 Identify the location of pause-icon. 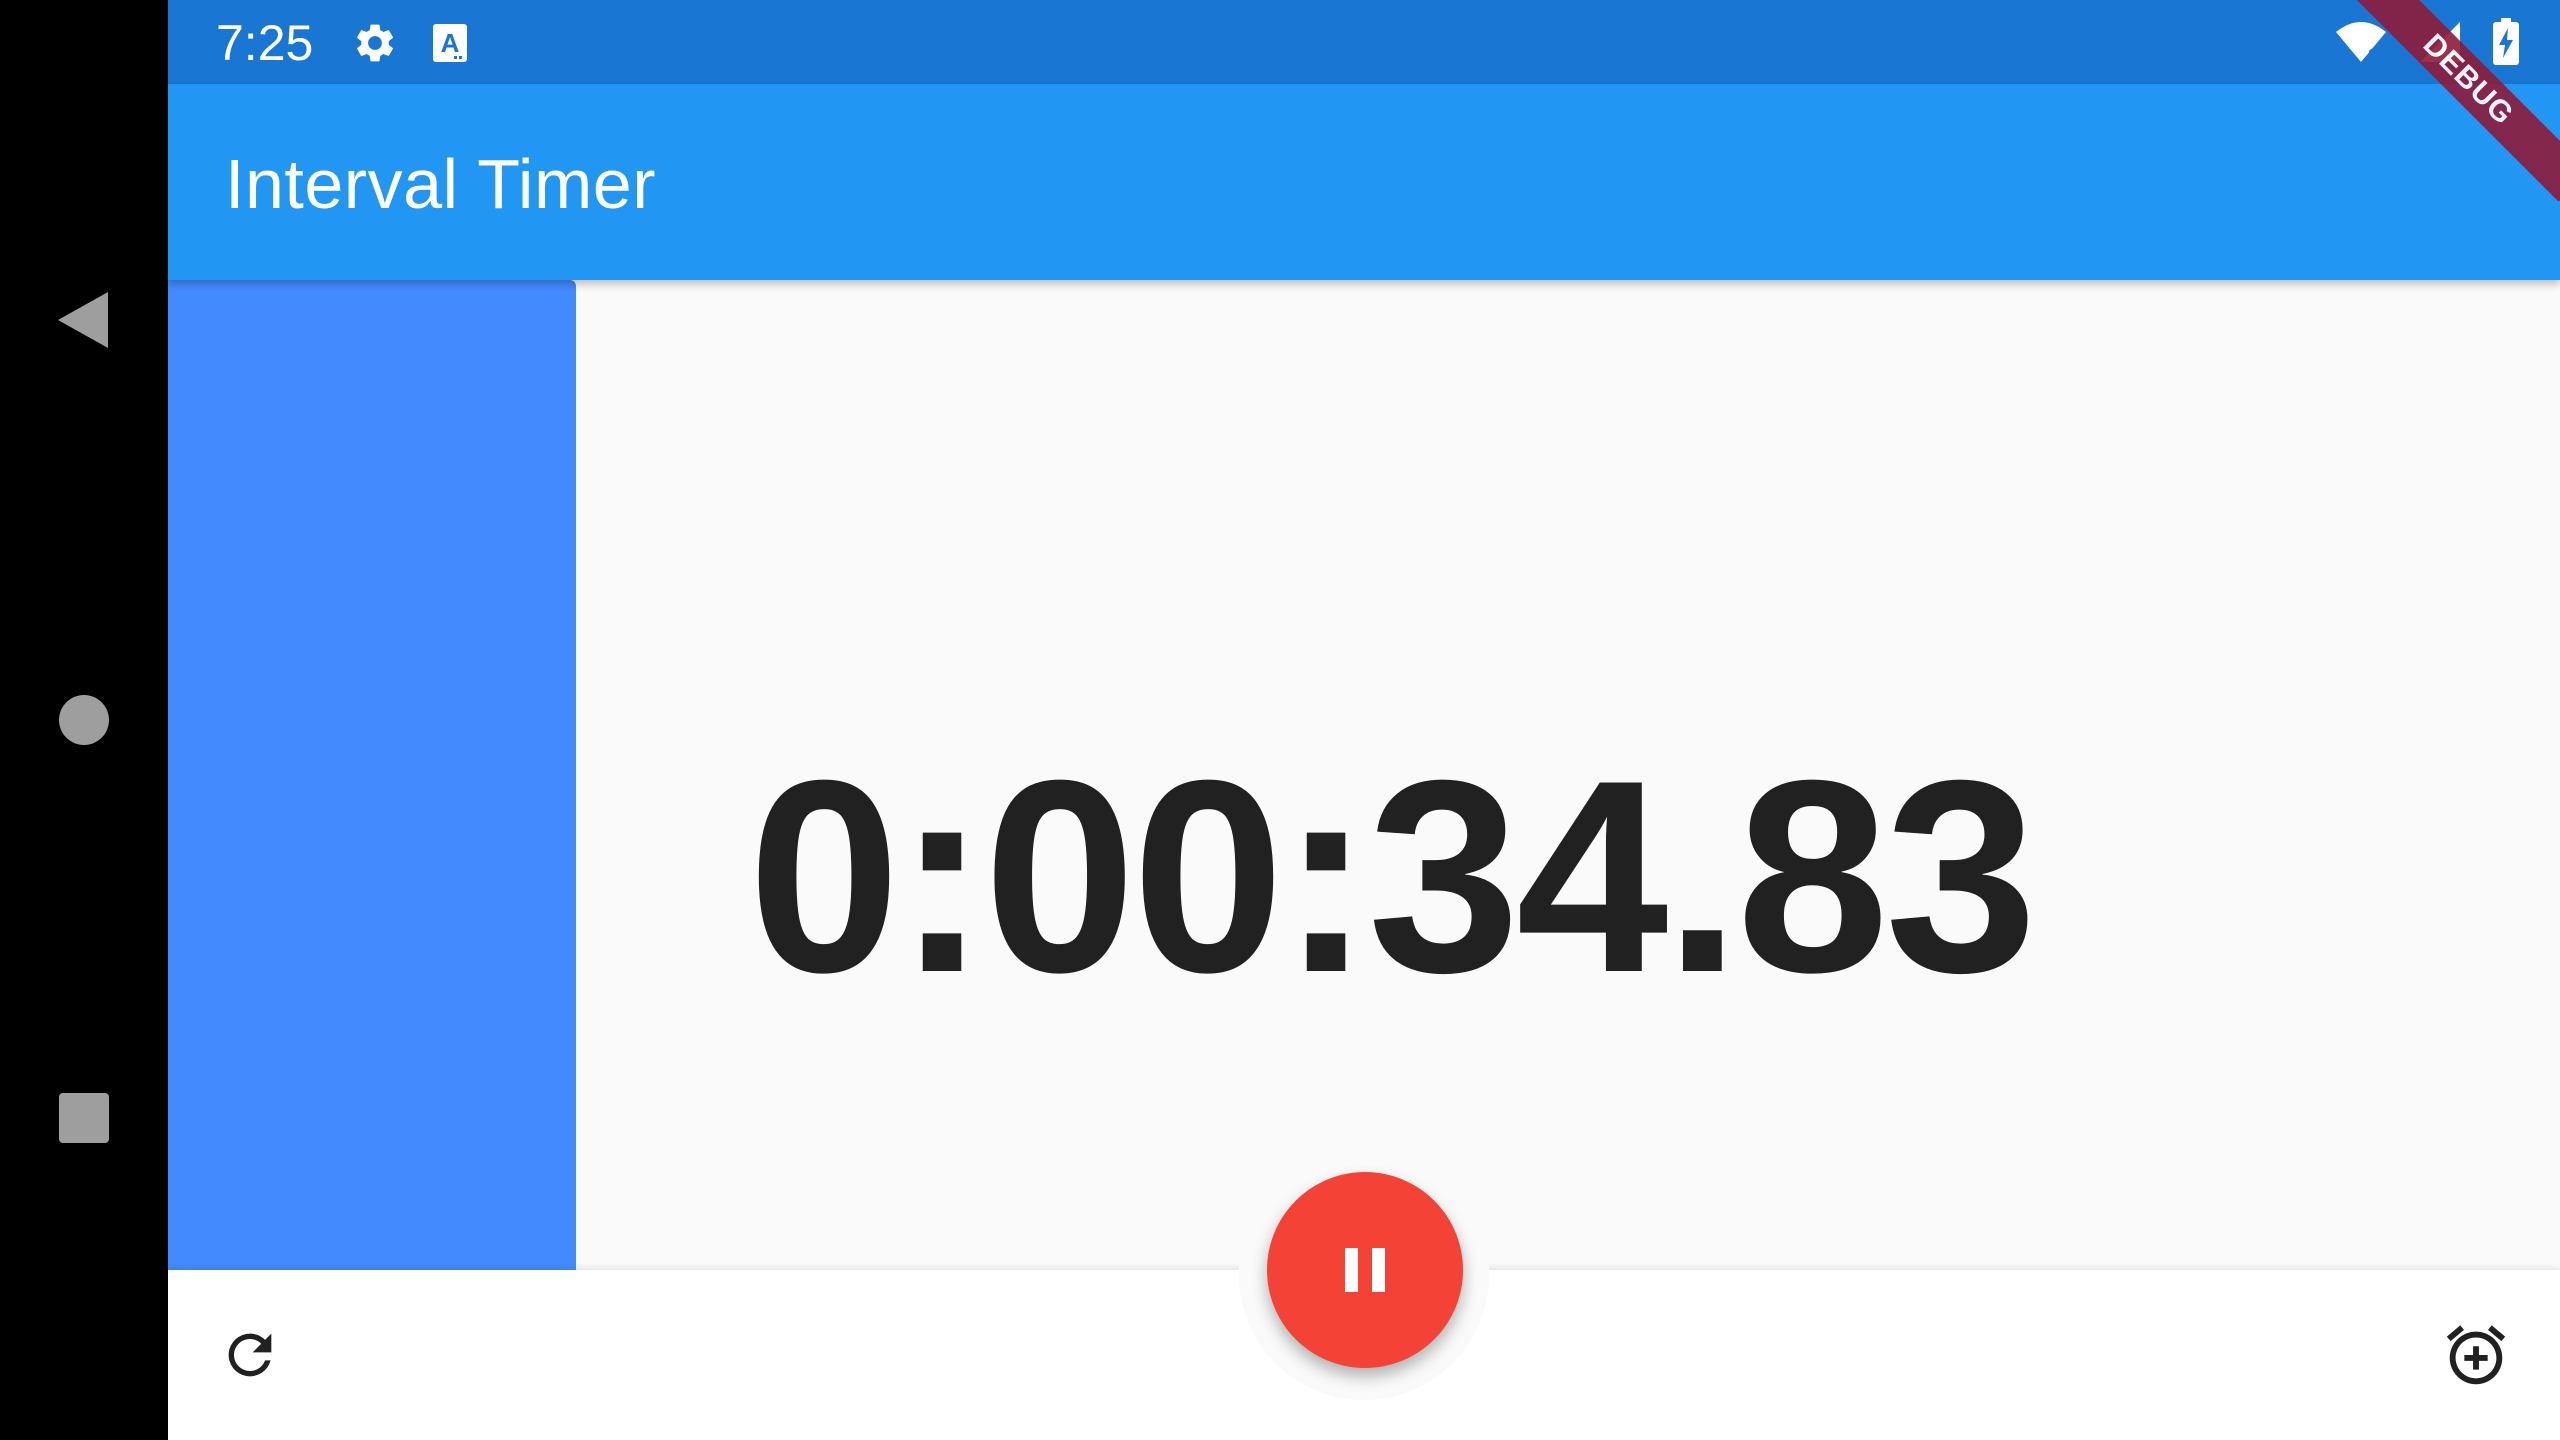
(1365, 1270).